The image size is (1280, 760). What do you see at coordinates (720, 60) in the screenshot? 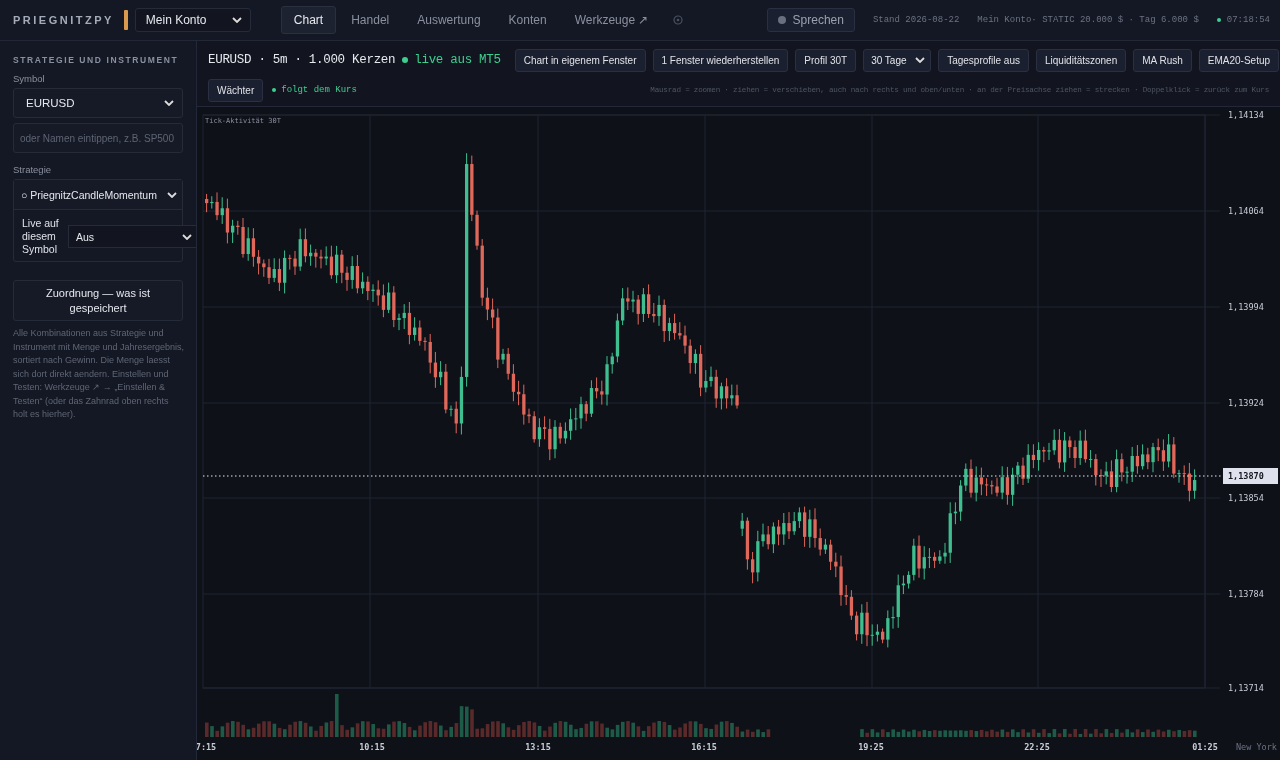
I see `toolbar-button: 1 Fenster wiederherstellen` at bounding box center [720, 60].